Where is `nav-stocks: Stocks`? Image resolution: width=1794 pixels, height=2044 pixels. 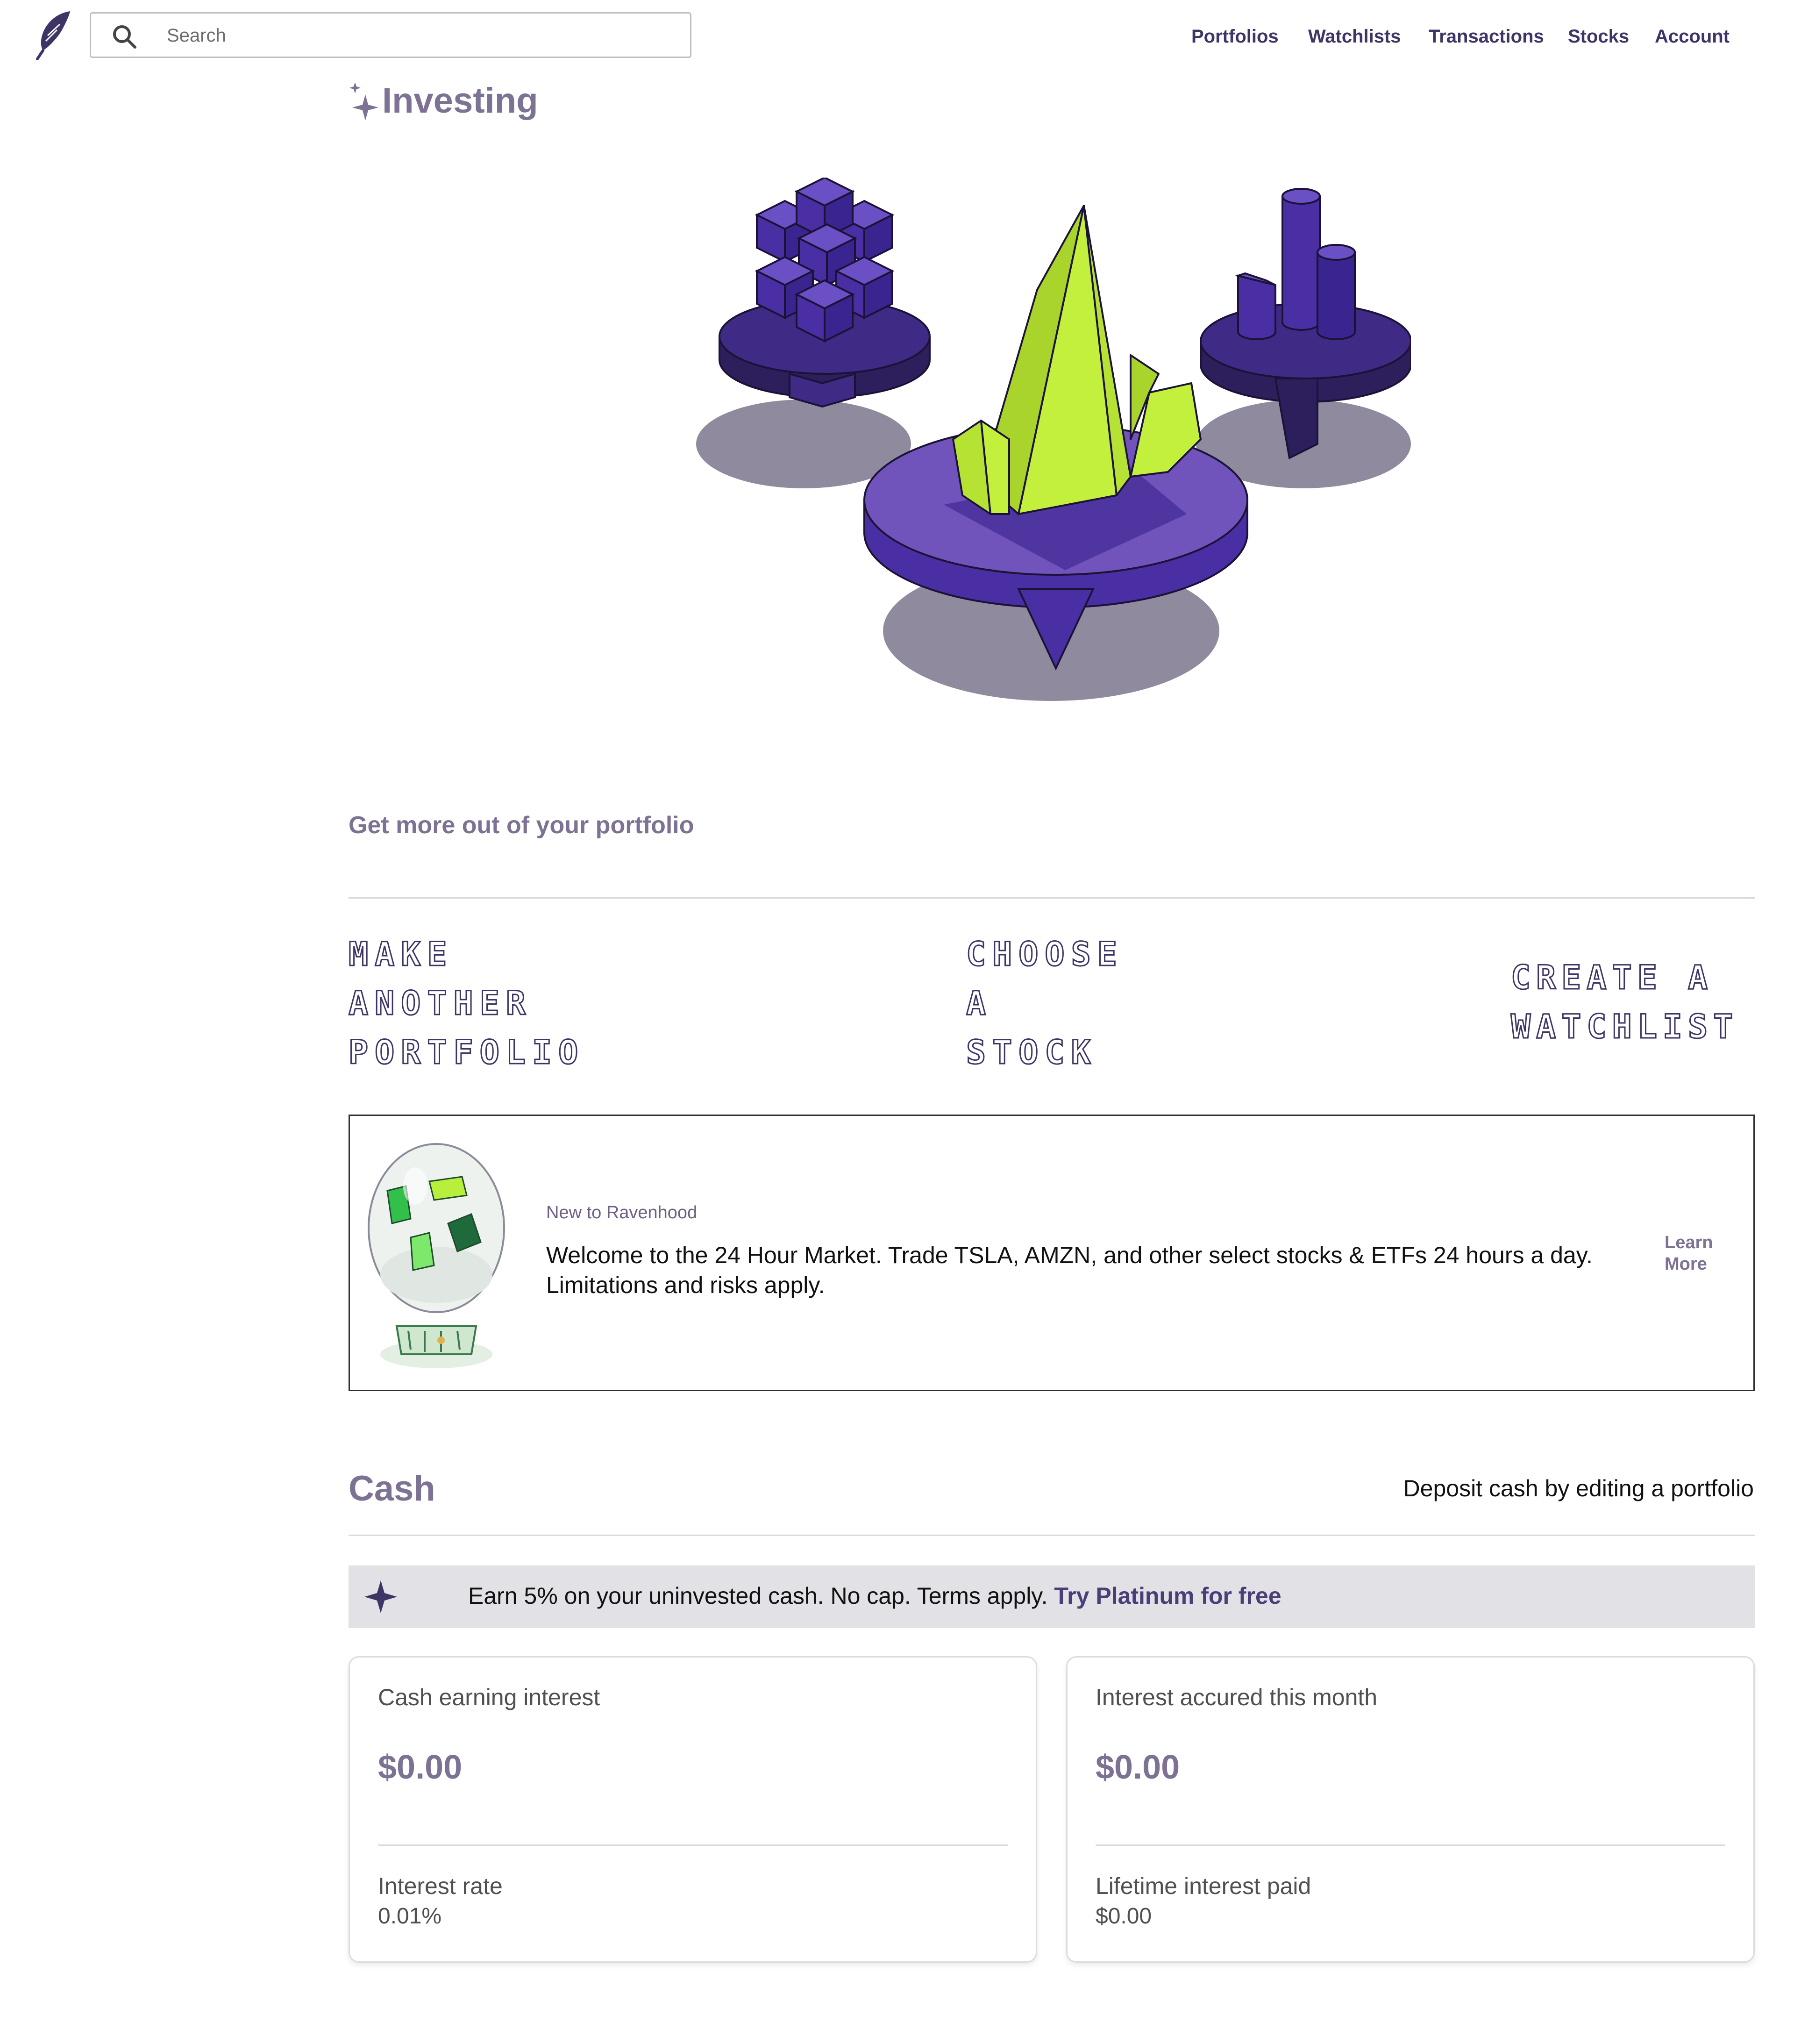 nav-stocks: Stocks is located at coordinates (1598, 36).